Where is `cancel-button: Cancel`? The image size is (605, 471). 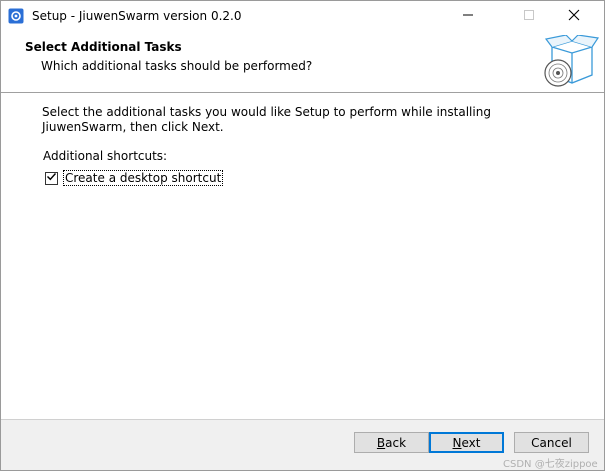 cancel-button: Cancel is located at coordinates (551, 442).